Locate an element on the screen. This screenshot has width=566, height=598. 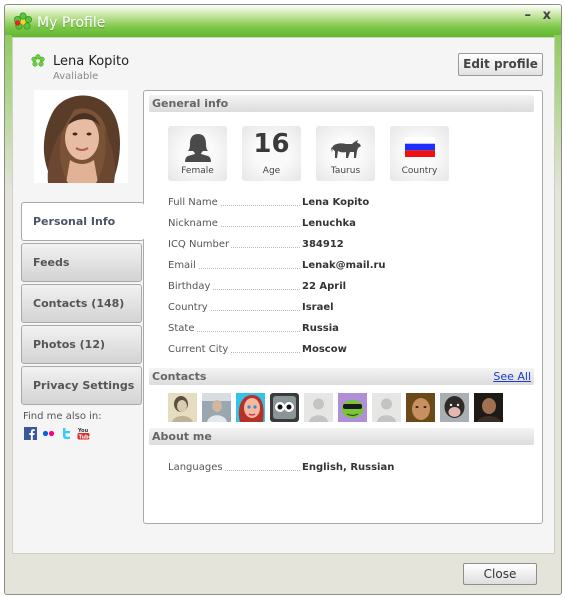
field-full-name: Full Name Lena Kopito is located at coordinates (269, 202).